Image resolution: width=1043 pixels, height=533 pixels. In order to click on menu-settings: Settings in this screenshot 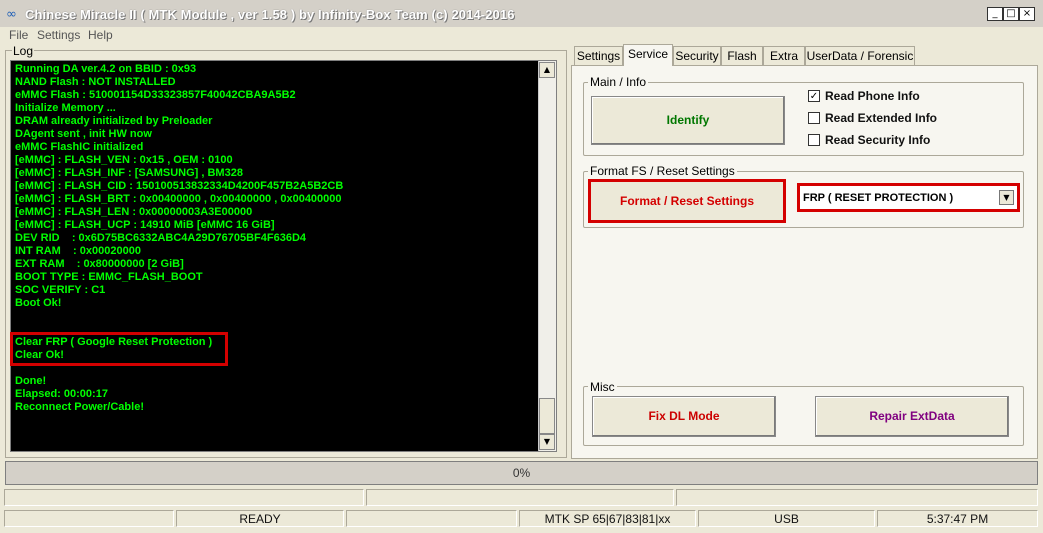, I will do `click(58, 35)`.